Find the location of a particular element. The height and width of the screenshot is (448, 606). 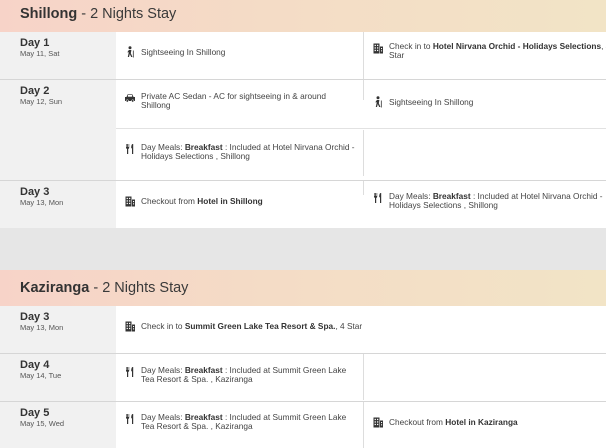

day-number: Day 1 is located at coordinates (35, 43).